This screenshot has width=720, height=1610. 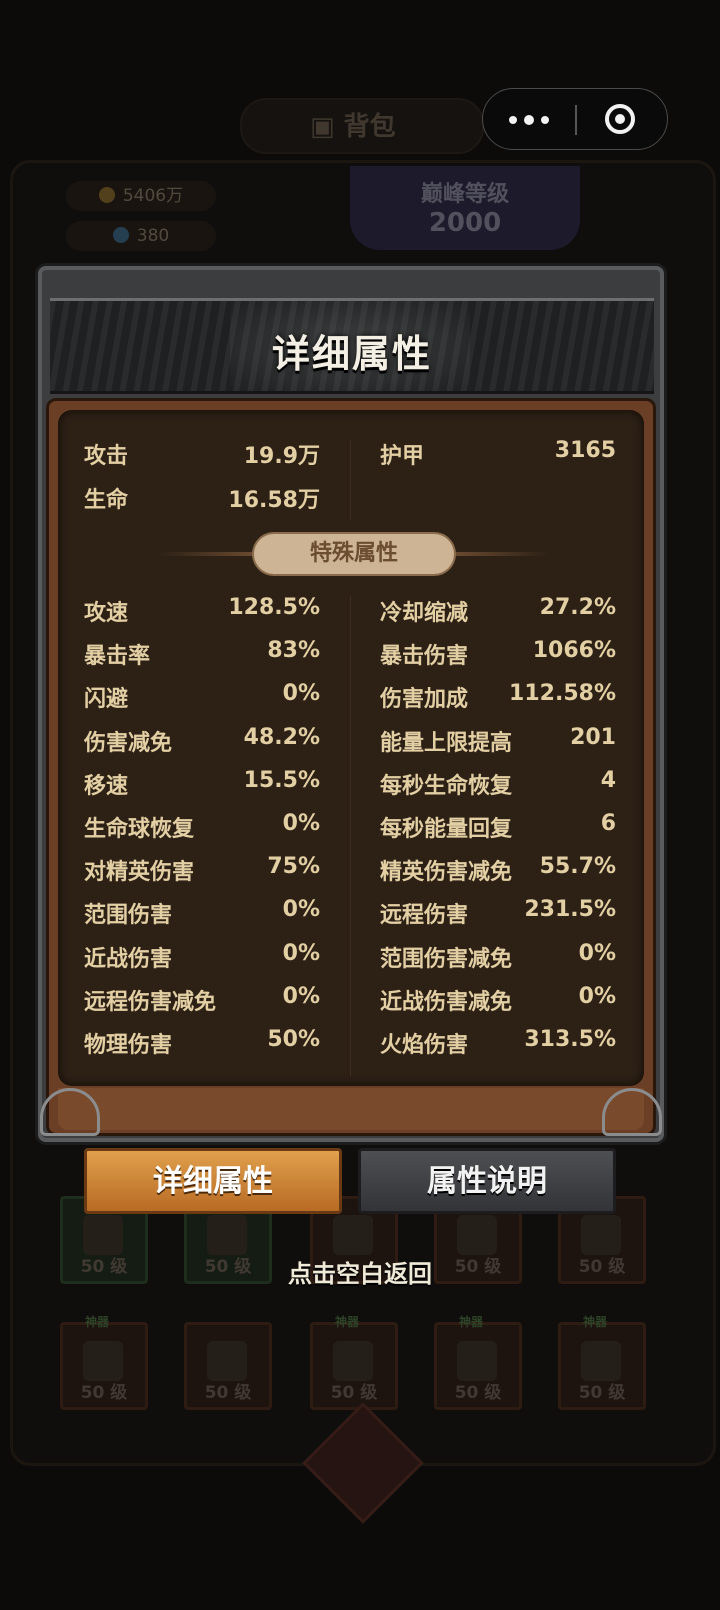 What do you see at coordinates (293, 867) in the screenshot?
I see `stat-value: 75%` at bounding box center [293, 867].